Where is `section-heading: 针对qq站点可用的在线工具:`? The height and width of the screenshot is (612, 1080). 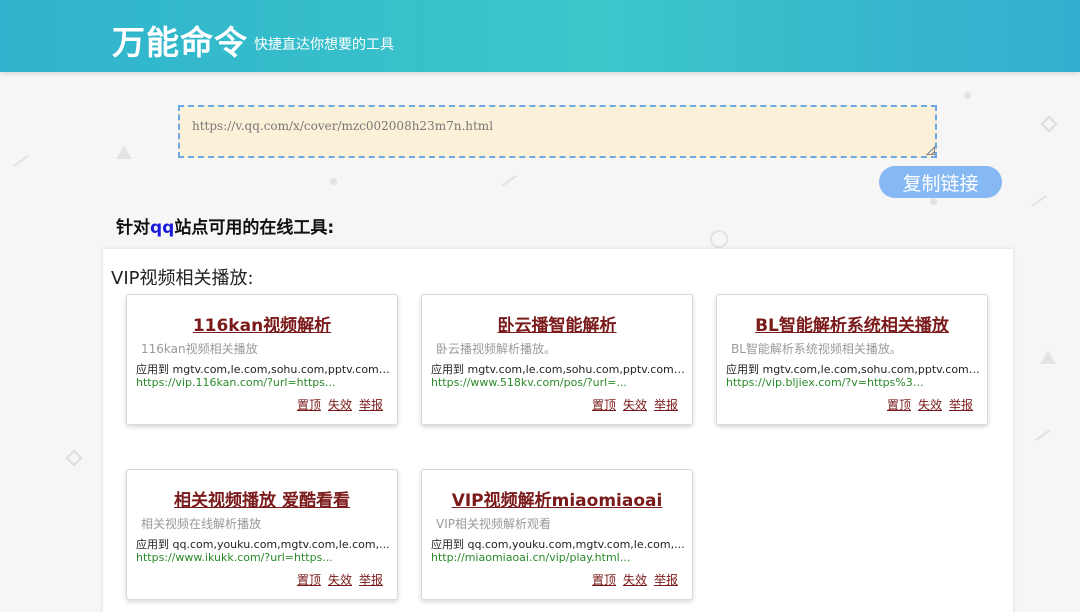 section-heading: 针对qq站点可用的在线工具: is located at coordinates (225, 225).